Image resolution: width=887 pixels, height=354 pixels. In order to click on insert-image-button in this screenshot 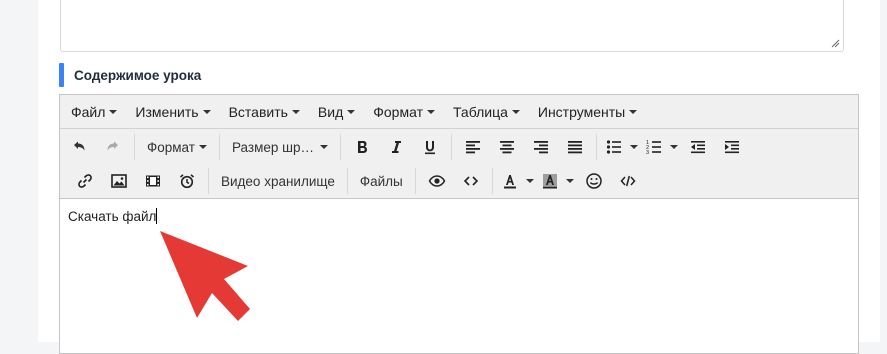, I will do `click(119, 181)`.